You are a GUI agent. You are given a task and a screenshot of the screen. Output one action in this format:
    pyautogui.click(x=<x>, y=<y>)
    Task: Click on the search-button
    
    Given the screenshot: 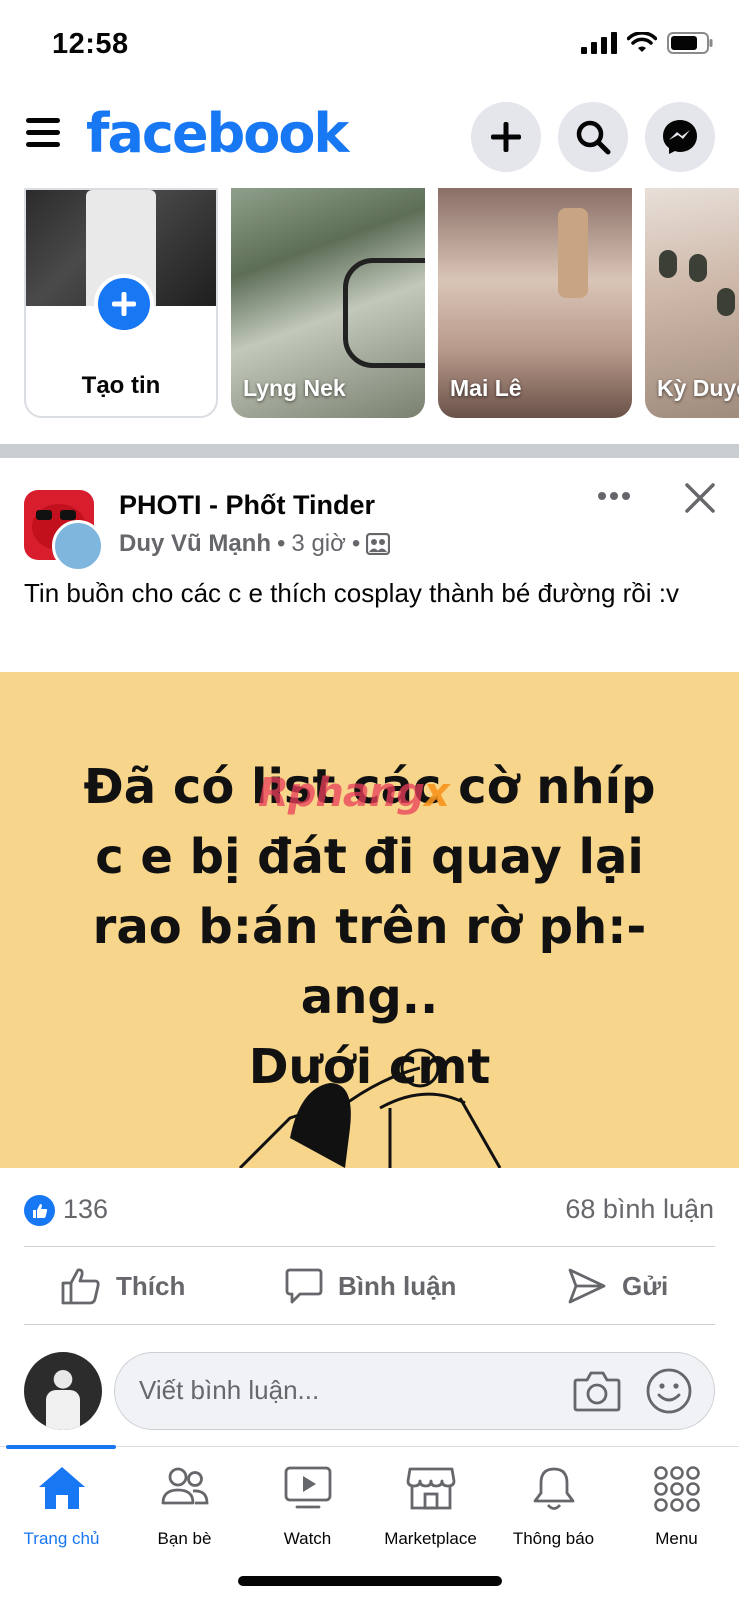 What is the action you would take?
    pyautogui.click(x=593, y=137)
    